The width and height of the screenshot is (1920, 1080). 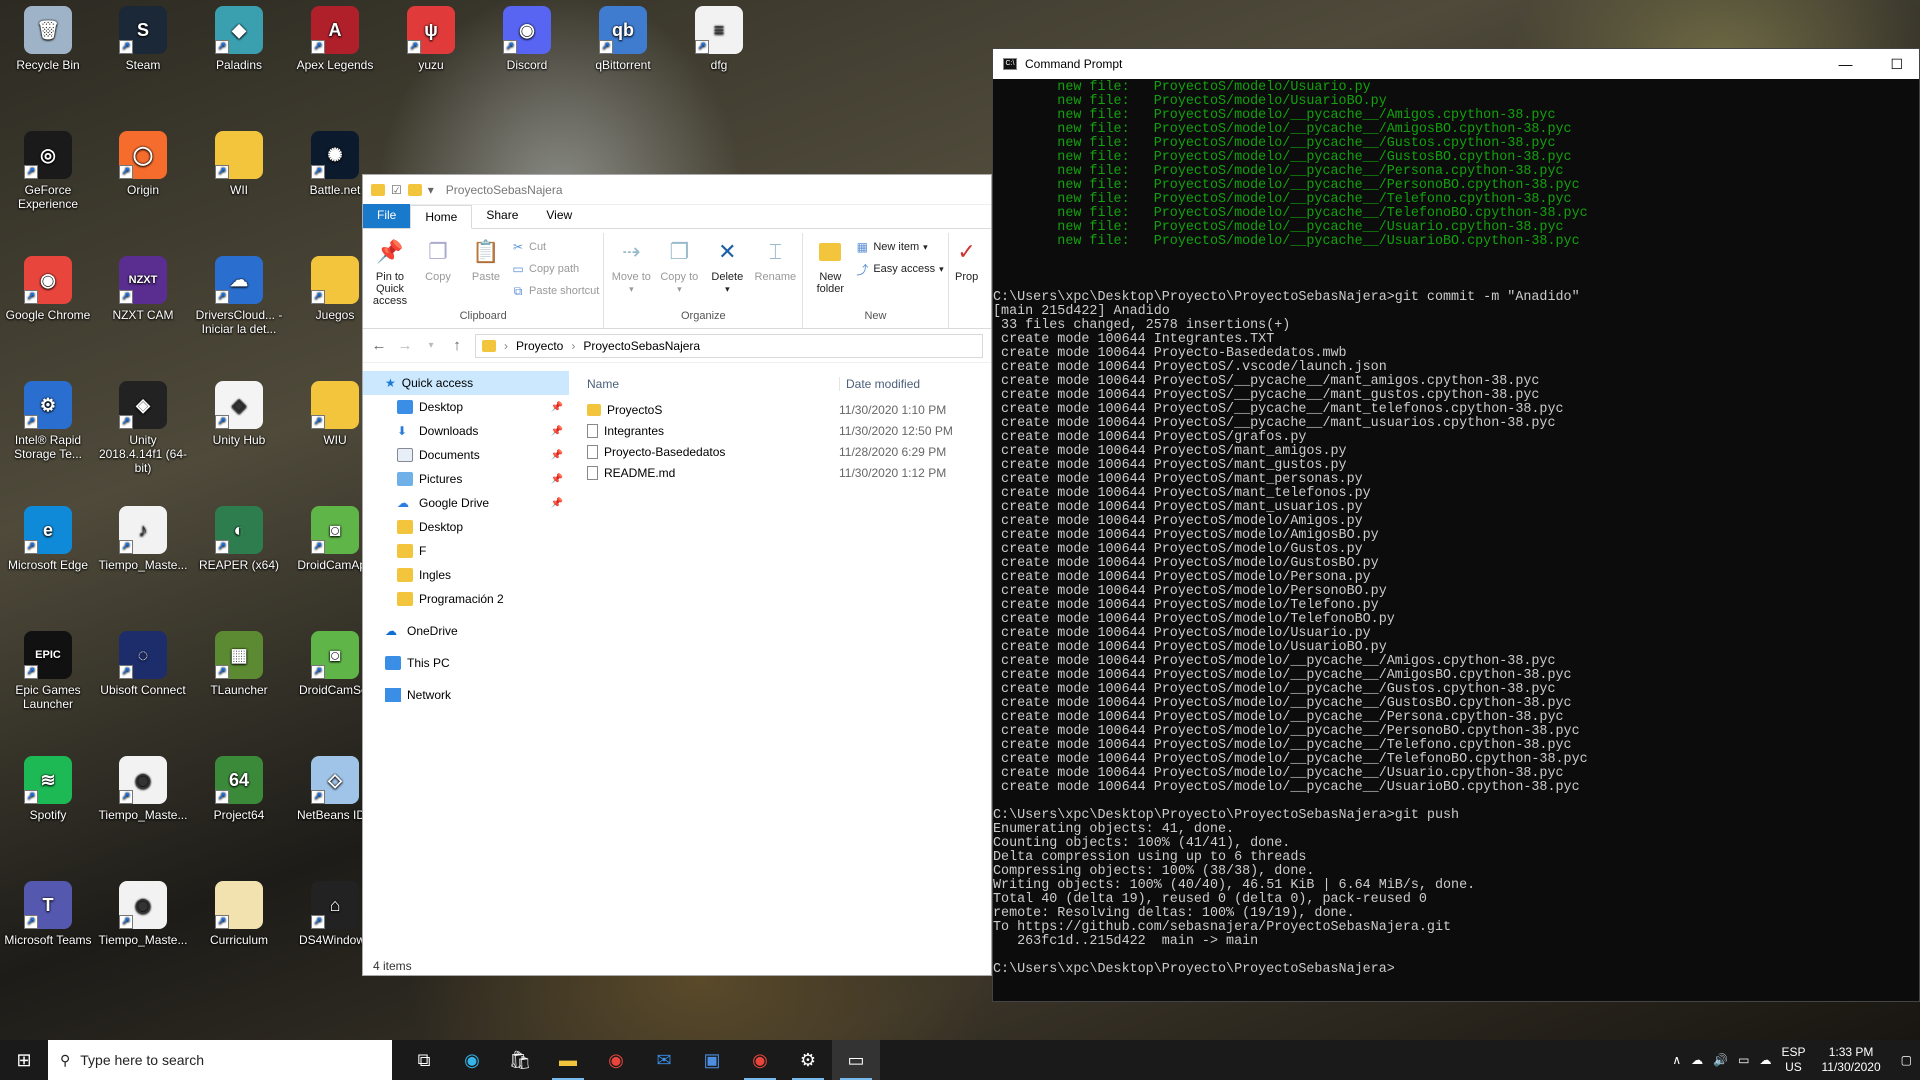 I want to click on nav-quick-access: ★ Quick access, so click(x=466, y=383).